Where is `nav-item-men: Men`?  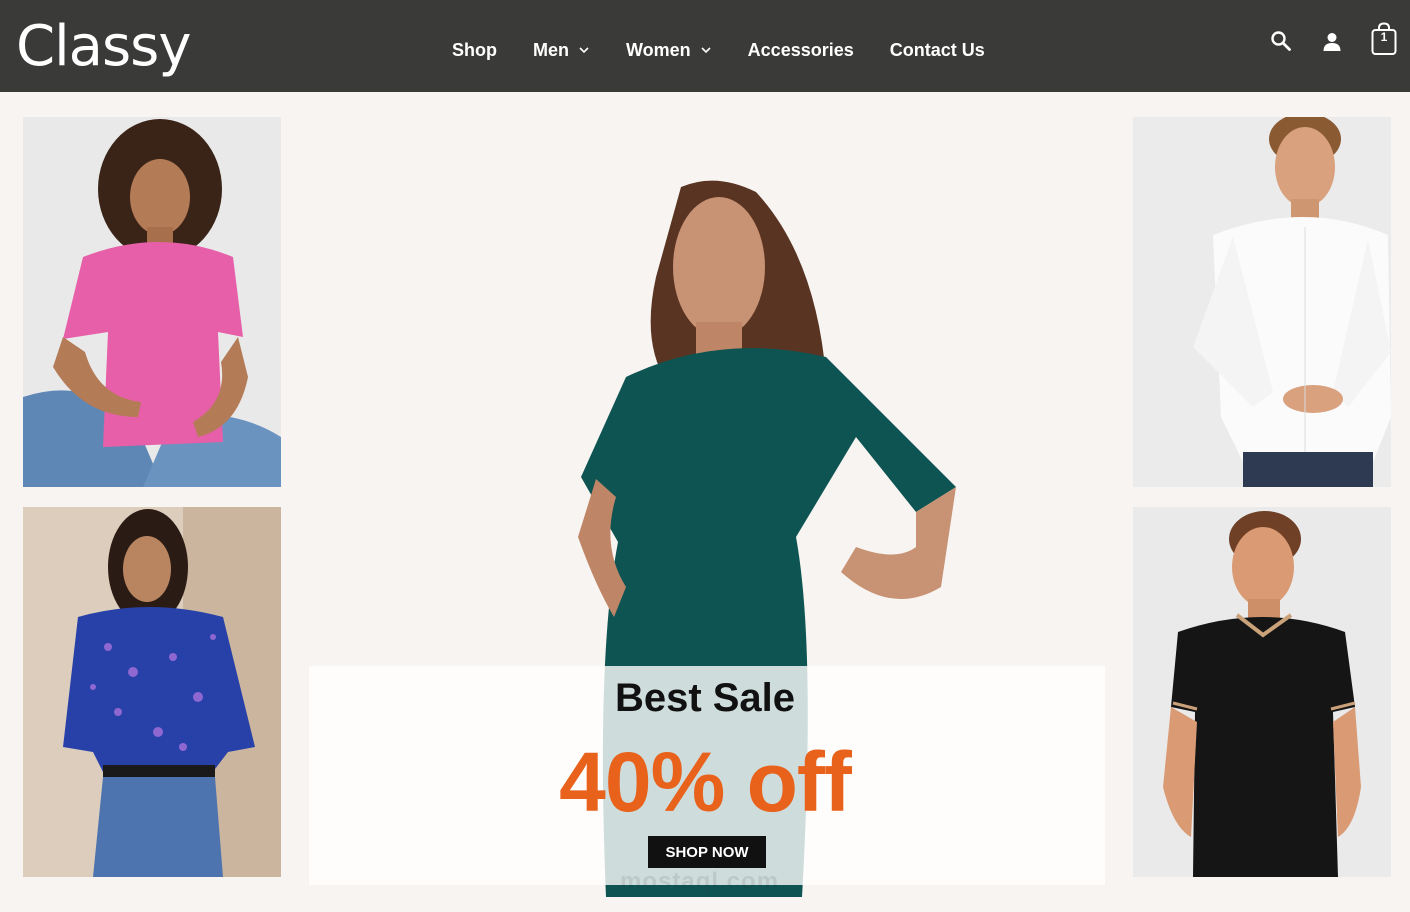
nav-item-men: Men is located at coordinates (561, 50).